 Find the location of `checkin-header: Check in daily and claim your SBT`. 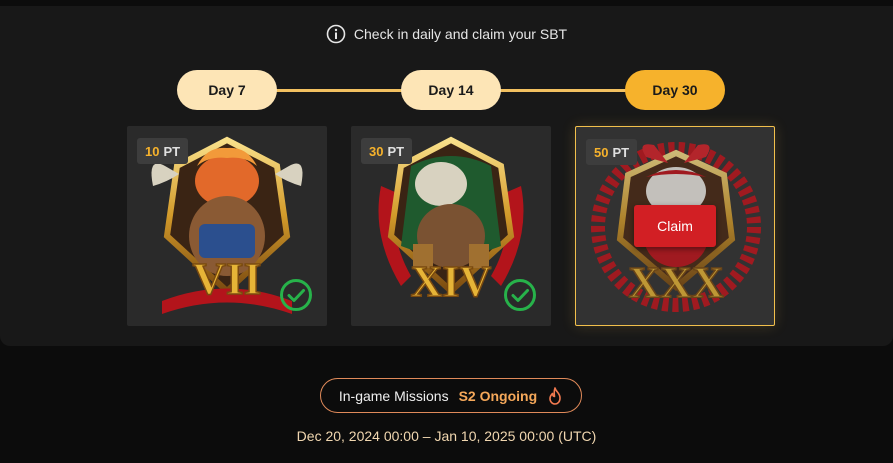

checkin-header: Check in daily and claim your SBT is located at coordinates (446, 34).